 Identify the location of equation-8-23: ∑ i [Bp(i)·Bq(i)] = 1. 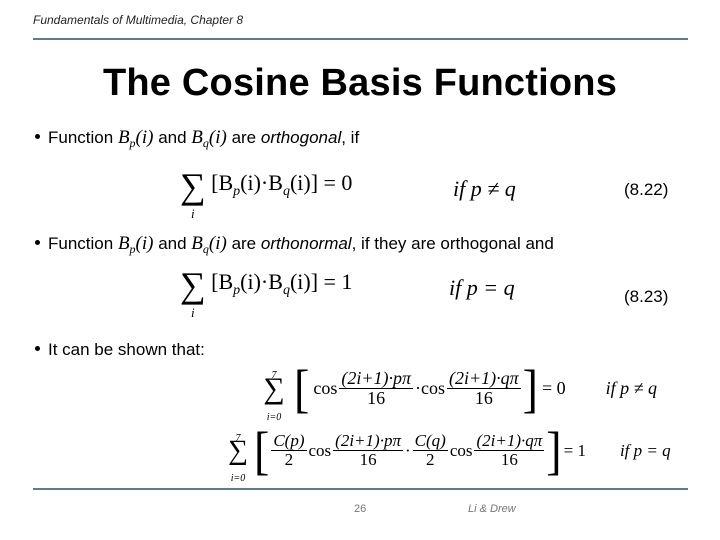
(266, 292).